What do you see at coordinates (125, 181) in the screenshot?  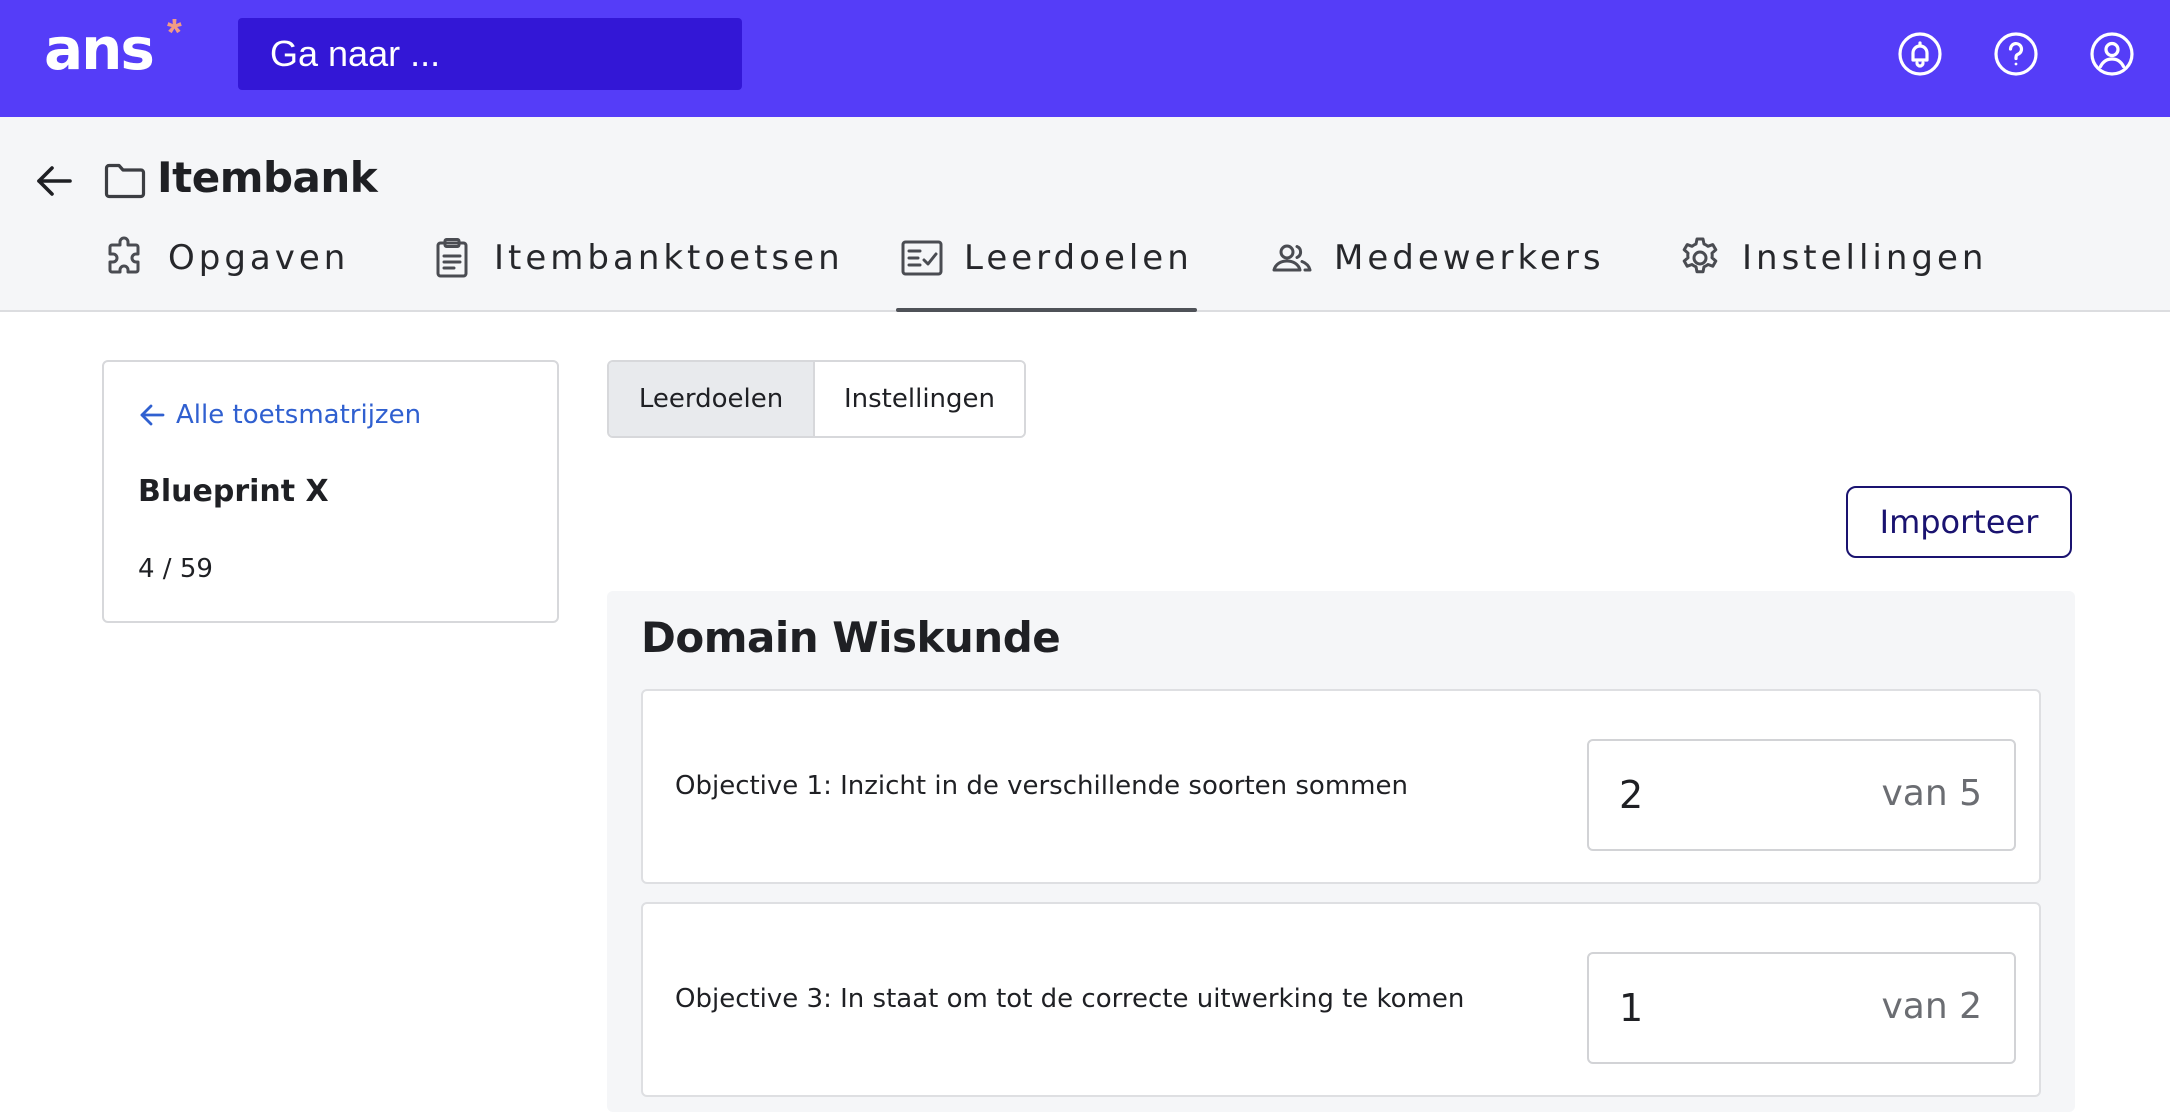 I see `folder-icon` at bounding box center [125, 181].